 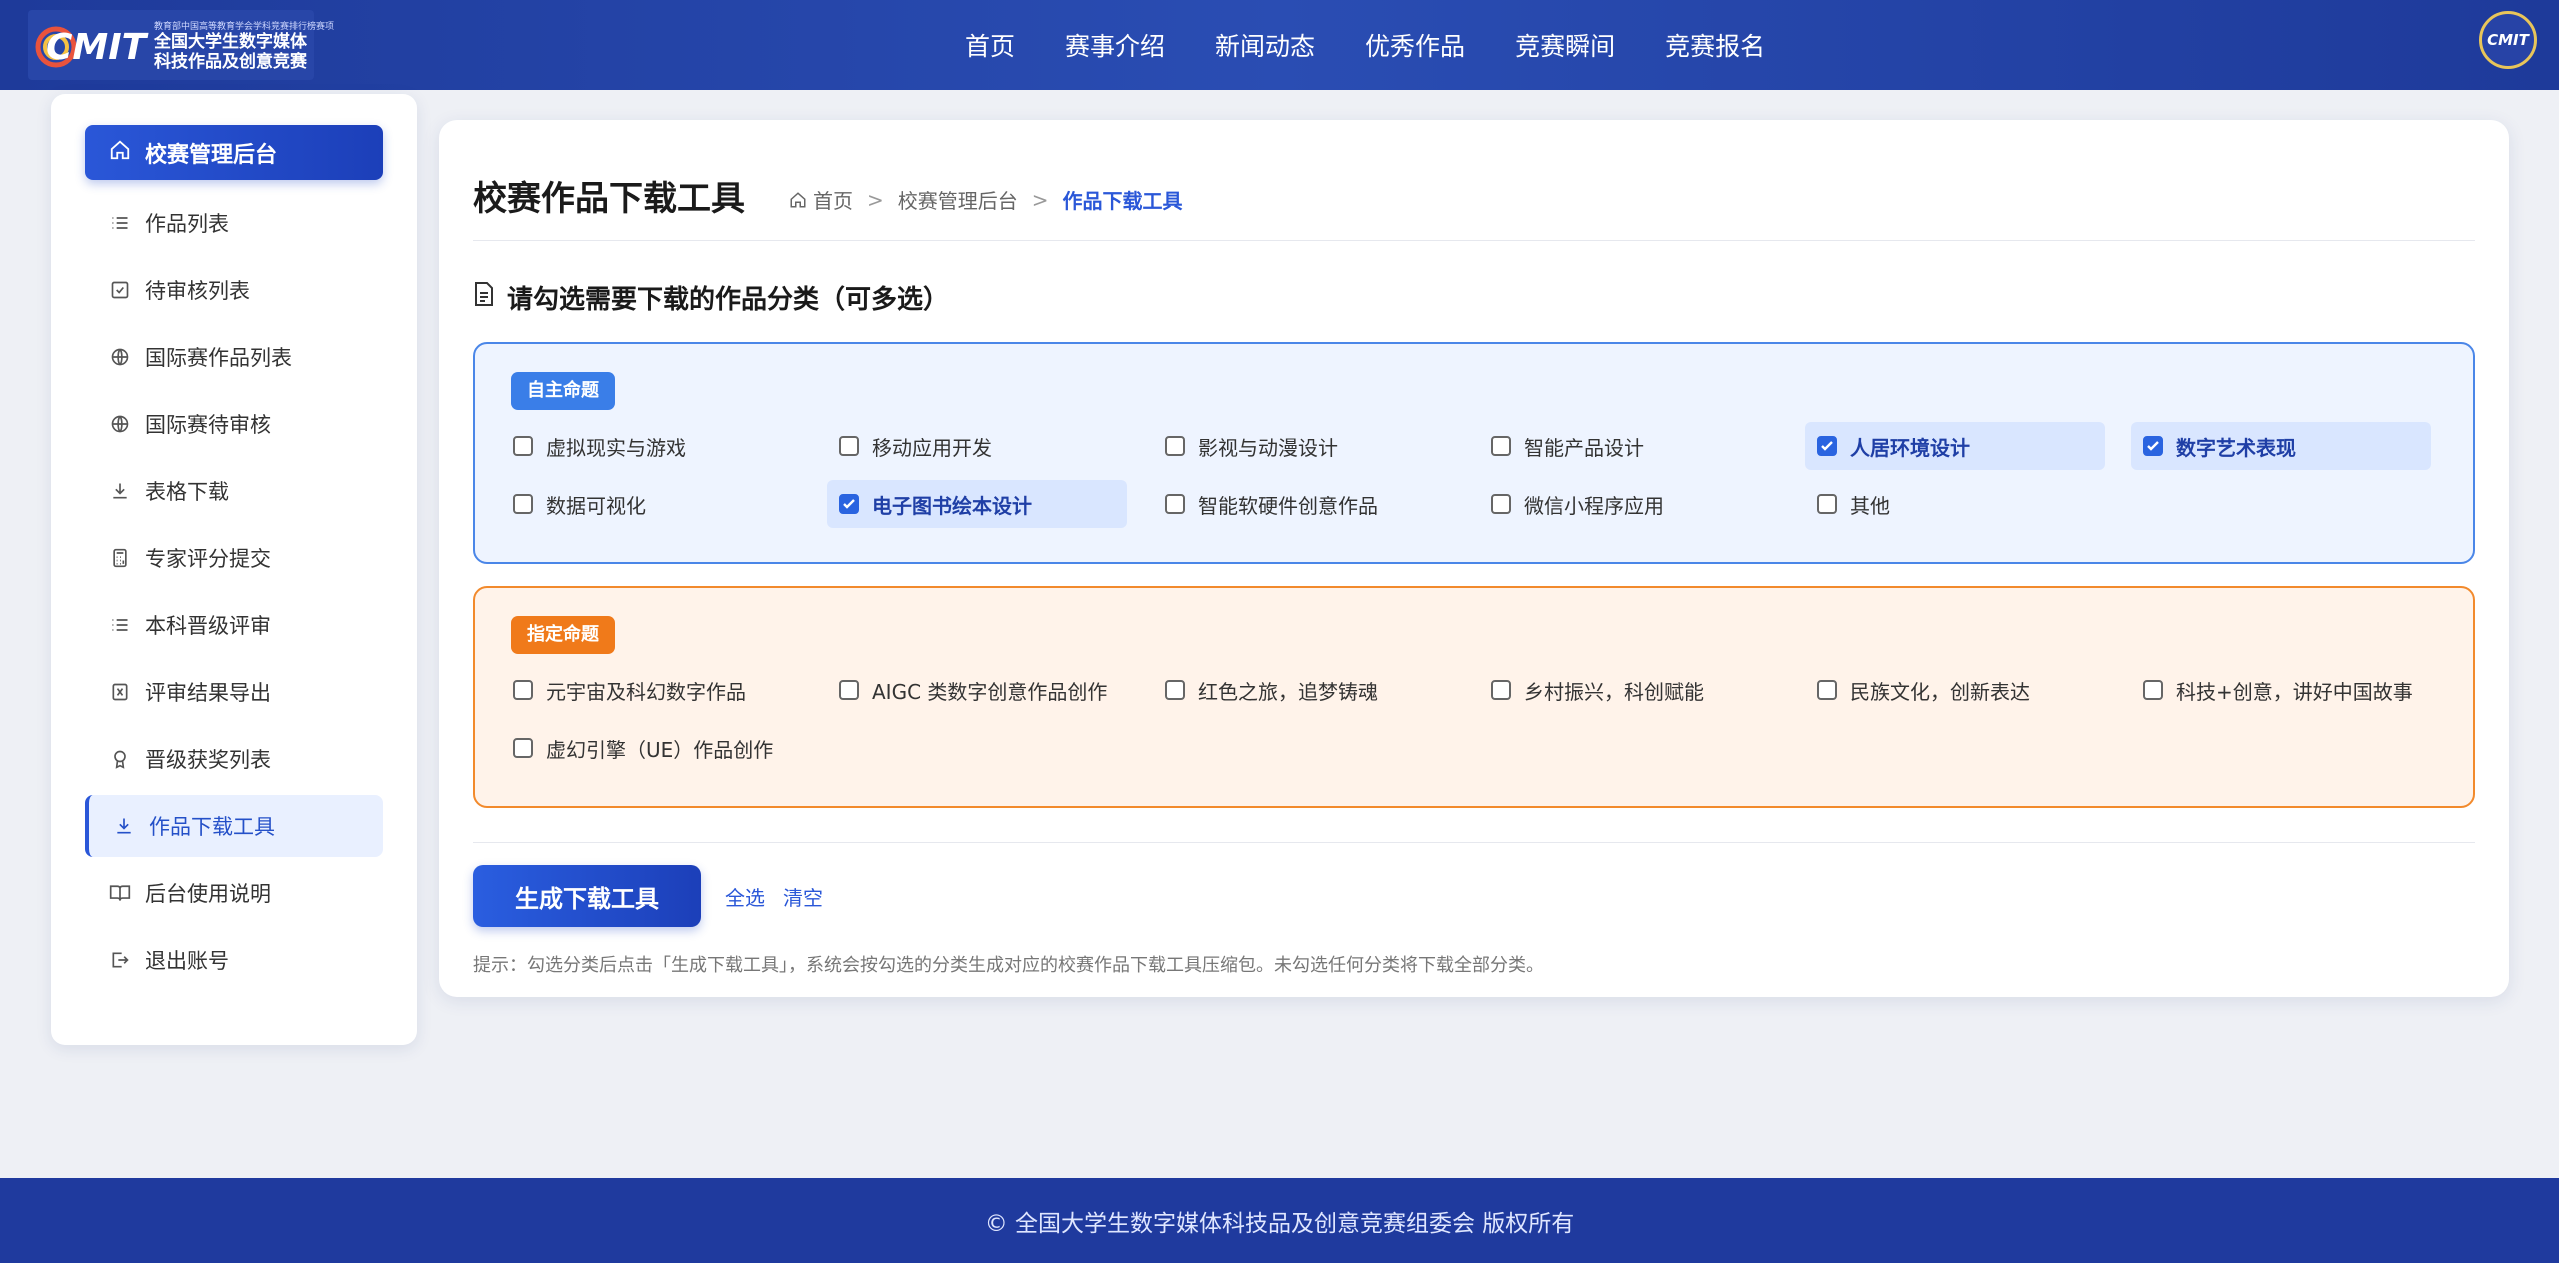 I want to click on book-icon, so click(x=120, y=893).